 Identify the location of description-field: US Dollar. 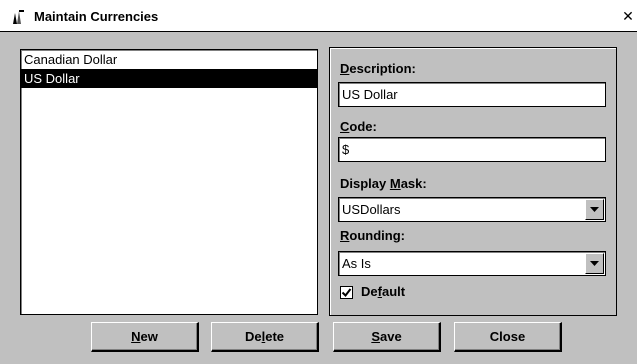
(472, 94).